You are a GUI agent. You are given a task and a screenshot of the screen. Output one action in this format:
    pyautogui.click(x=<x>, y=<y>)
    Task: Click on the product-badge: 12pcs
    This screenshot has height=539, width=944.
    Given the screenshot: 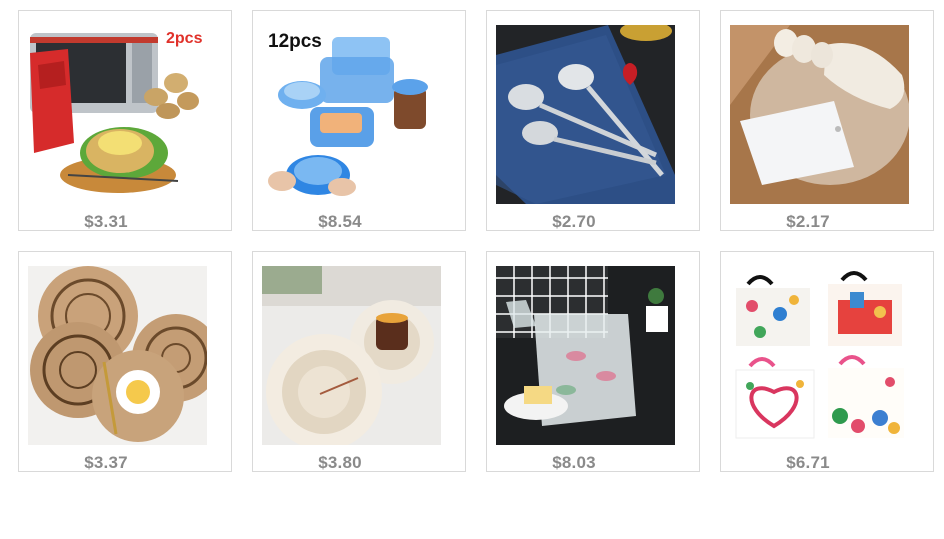 What is the action you would take?
    pyautogui.click(x=295, y=41)
    